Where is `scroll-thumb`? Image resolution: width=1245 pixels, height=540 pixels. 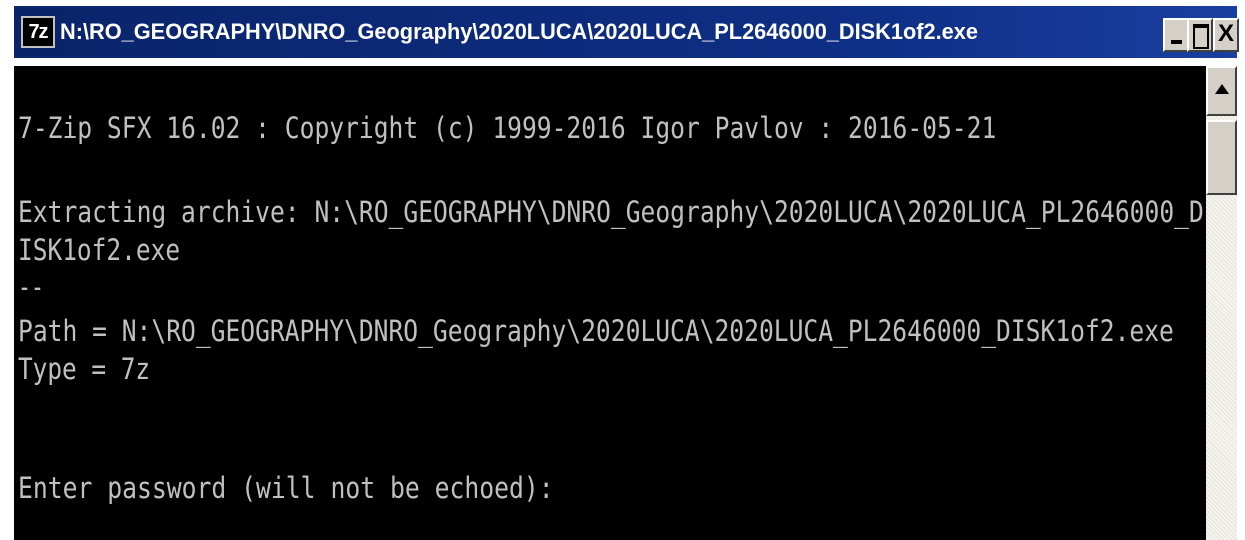
scroll-thumb is located at coordinates (1221, 157).